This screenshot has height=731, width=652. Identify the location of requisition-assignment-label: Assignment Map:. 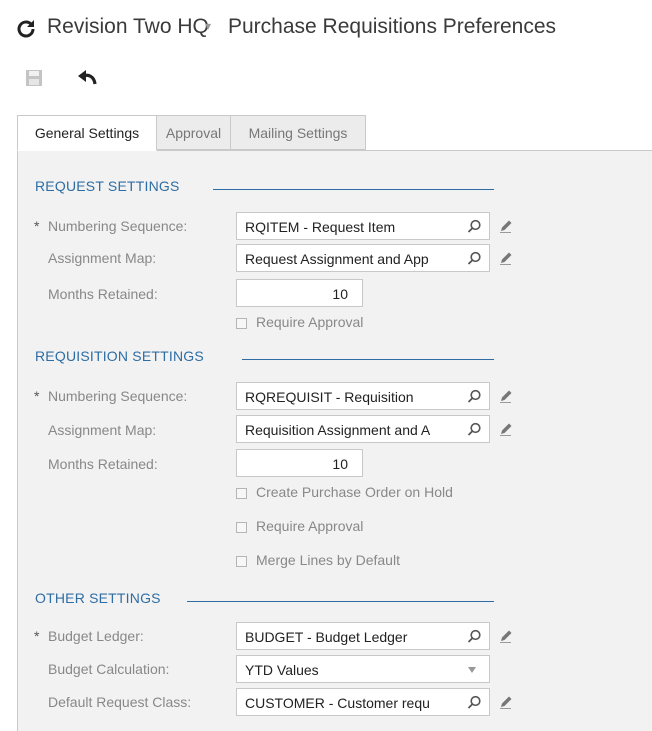
(102, 430).